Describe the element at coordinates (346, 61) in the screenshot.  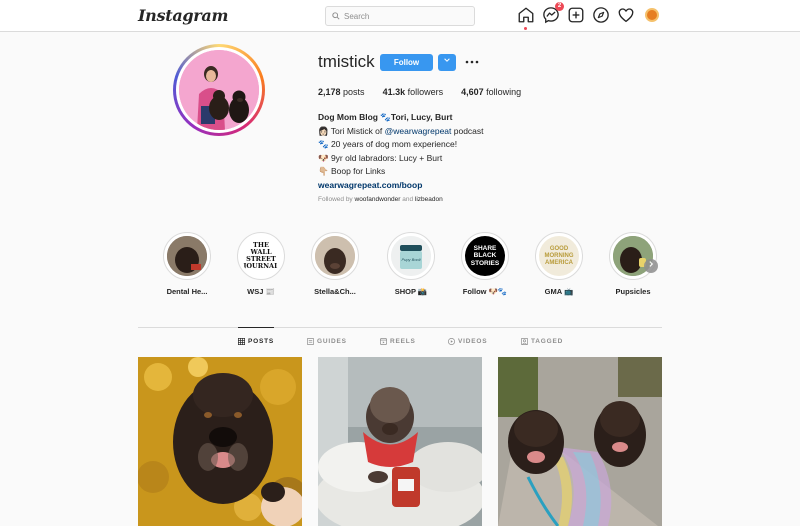
I see `profile-username: tmistick` at that location.